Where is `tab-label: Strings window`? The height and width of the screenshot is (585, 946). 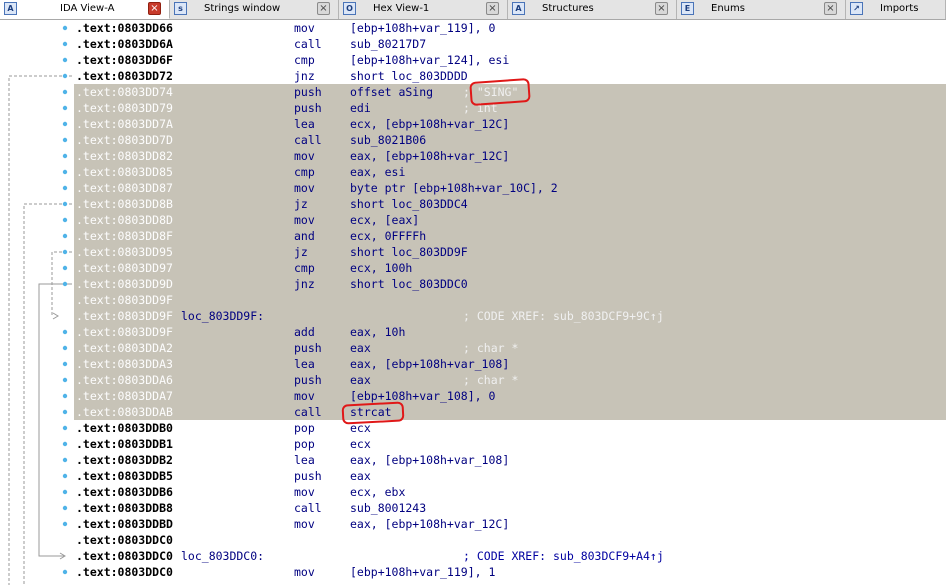
tab-label: Strings window is located at coordinates (242, 8).